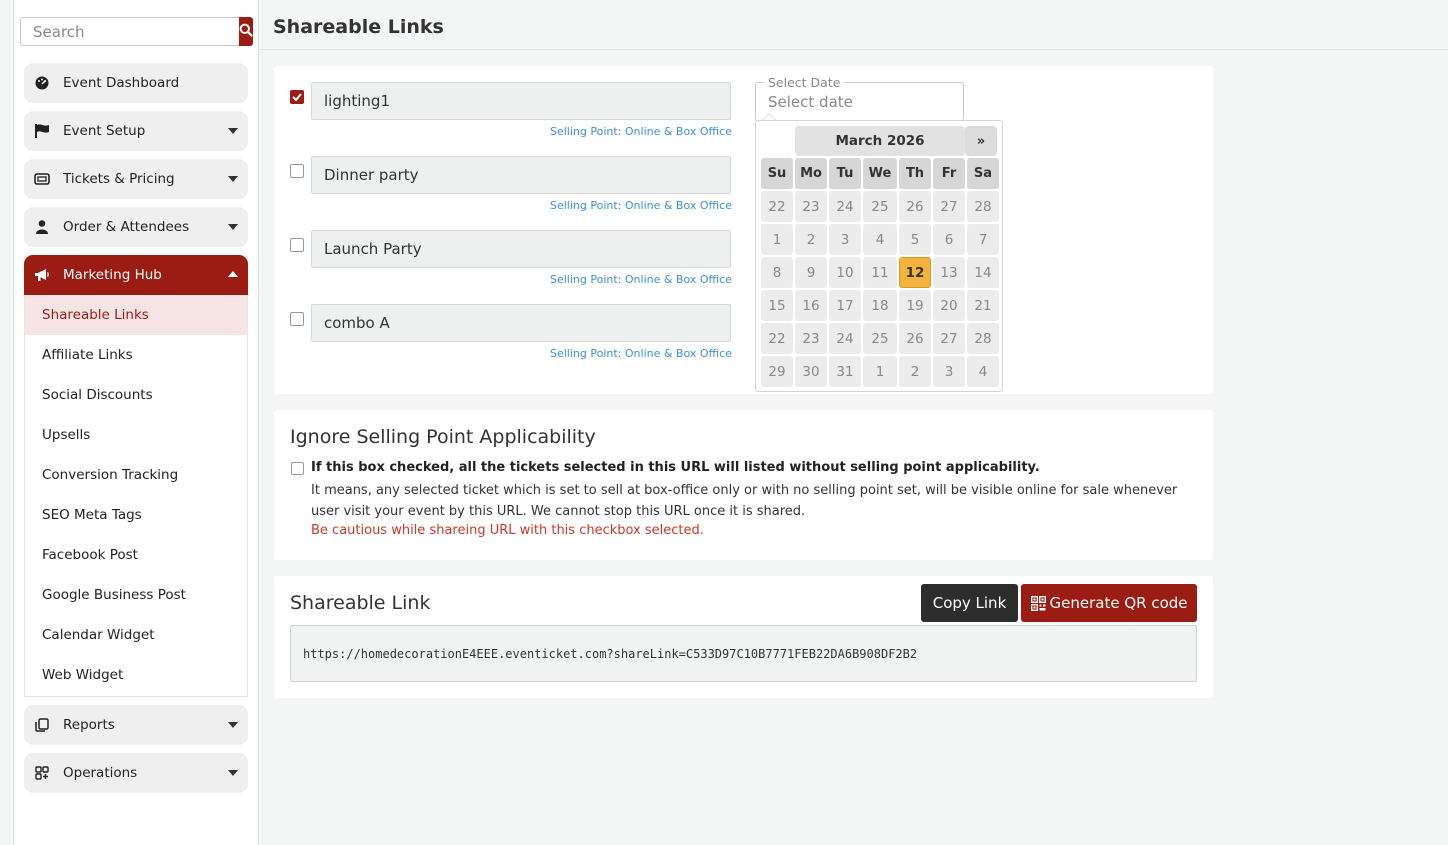  What do you see at coordinates (136, 355) in the screenshot?
I see `submenu-affiliate-links: Affiliate Links` at bounding box center [136, 355].